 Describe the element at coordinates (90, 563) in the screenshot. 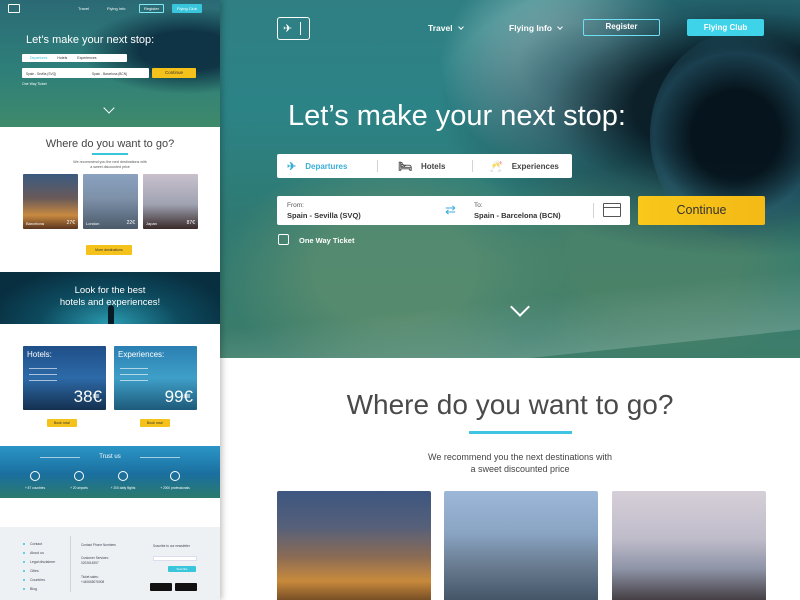

I see `footer-contact-line: 0202614597` at that location.